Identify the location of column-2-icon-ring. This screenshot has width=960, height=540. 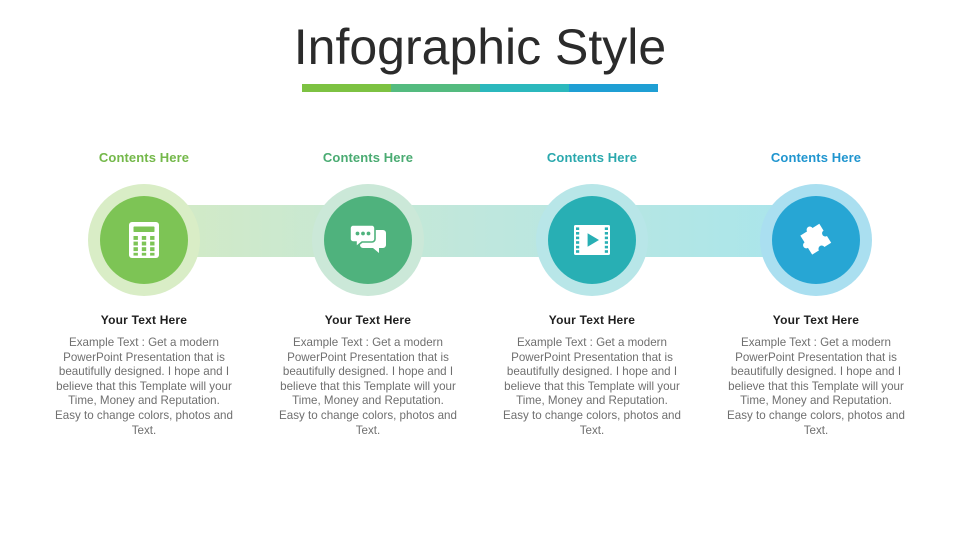
(368, 240).